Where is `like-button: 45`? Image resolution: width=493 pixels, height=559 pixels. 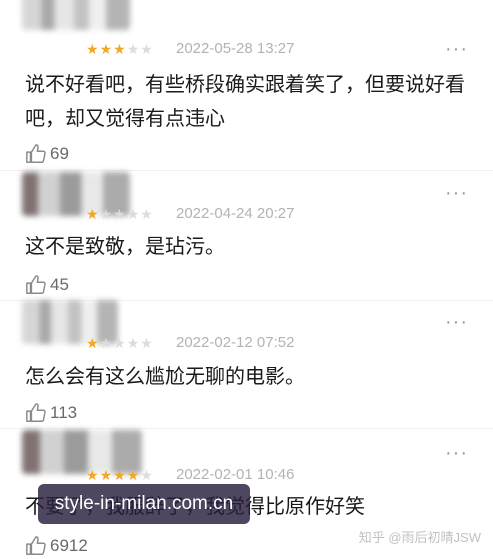
like-button: 45 is located at coordinates (47, 285).